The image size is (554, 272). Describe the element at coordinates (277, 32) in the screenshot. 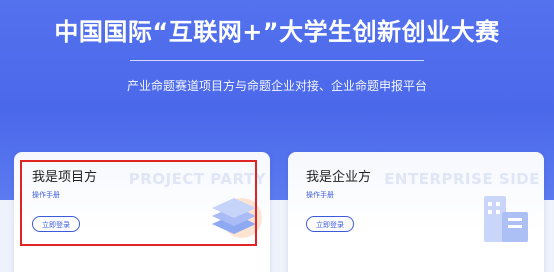

I see `page-title: 中国国际“互联网+”大学生创新创业大赛` at that location.